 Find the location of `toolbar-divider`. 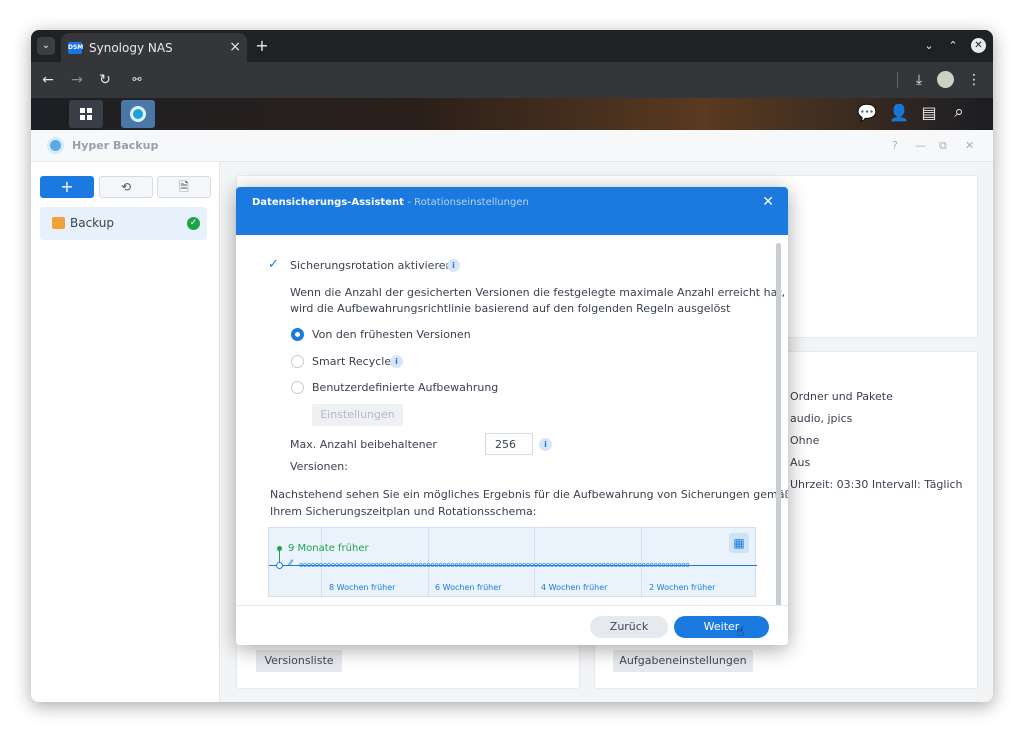

toolbar-divider is located at coordinates (897, 80).